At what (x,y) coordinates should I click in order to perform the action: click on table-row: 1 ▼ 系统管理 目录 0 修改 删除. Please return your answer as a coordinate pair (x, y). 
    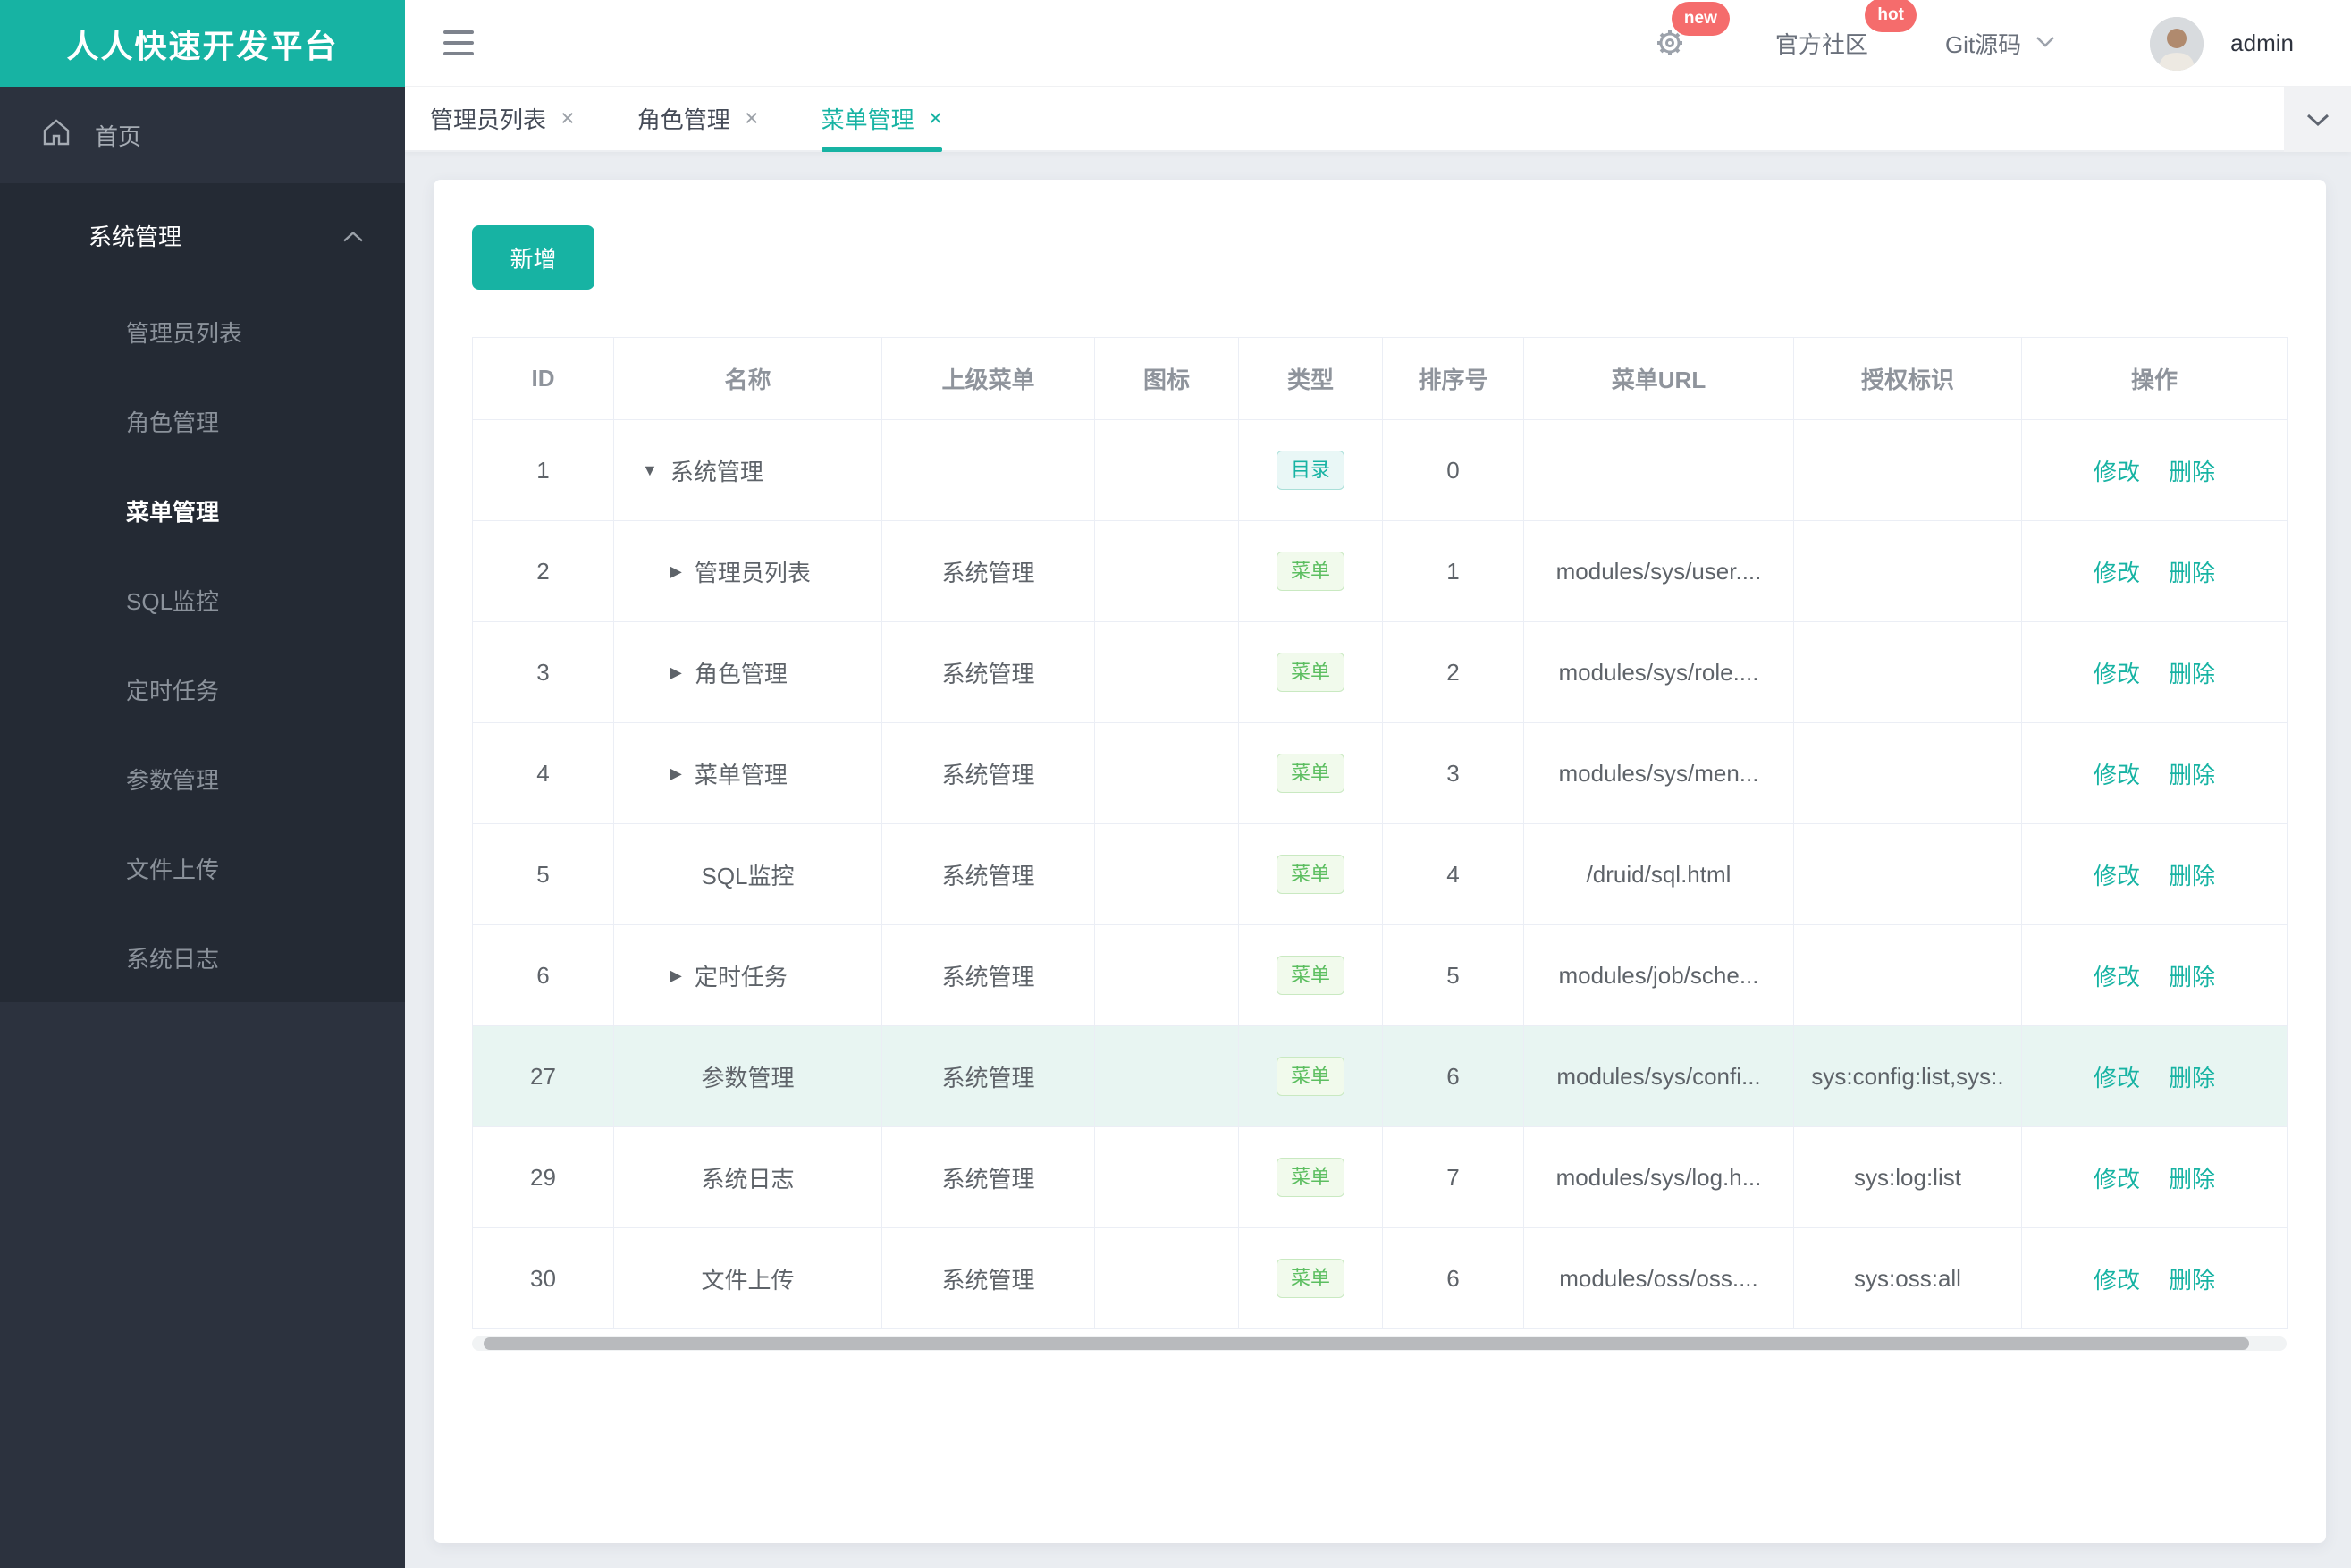
    Looking at the image, I should click on (1380, 470).